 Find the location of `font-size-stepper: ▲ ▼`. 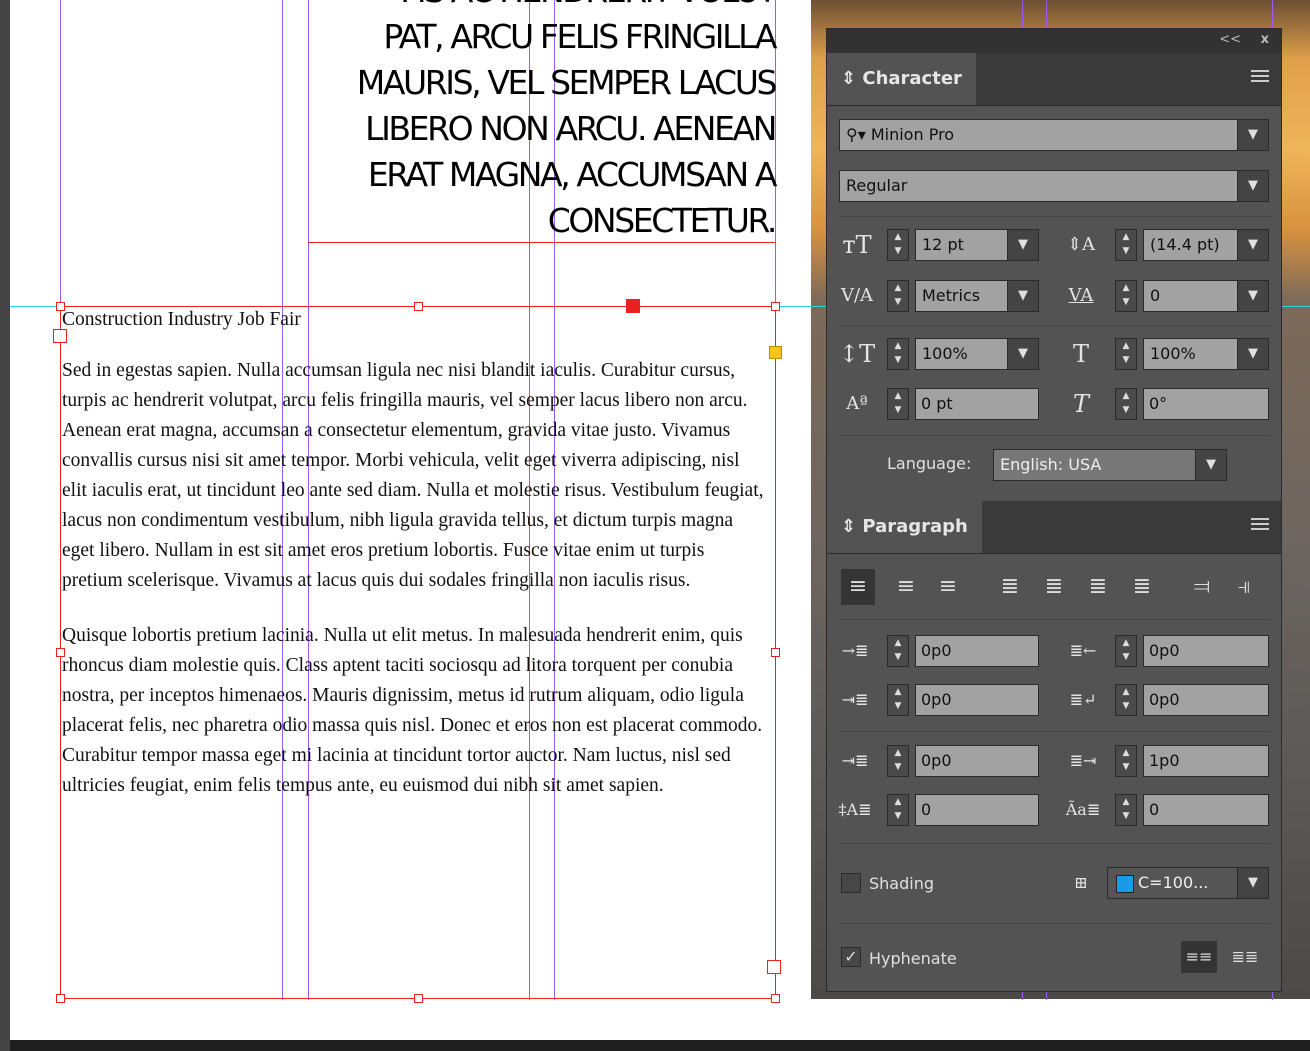

font-size-stepper: ▲ ▼ is located at coordinates (898, 245).